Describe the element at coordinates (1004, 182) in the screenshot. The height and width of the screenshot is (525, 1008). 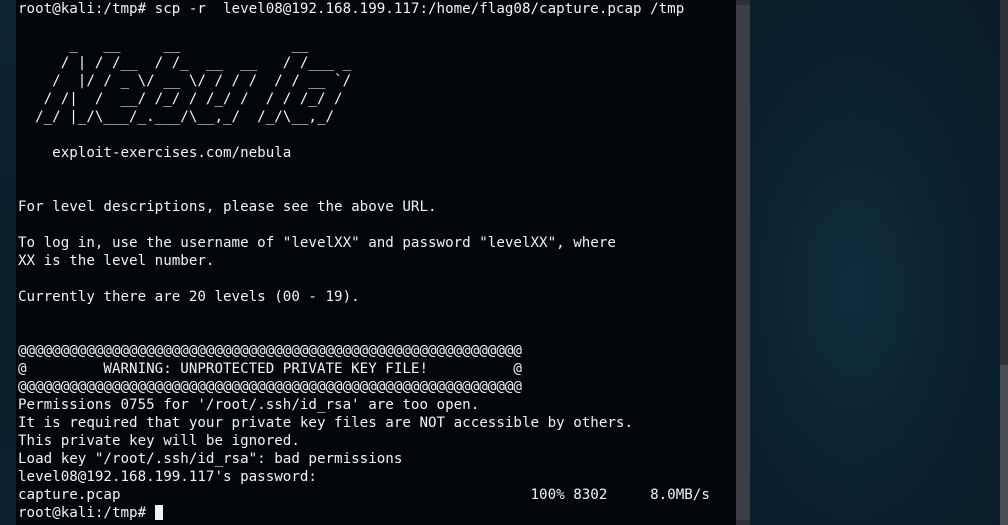
I see `desktop-edge-panel` at that location.